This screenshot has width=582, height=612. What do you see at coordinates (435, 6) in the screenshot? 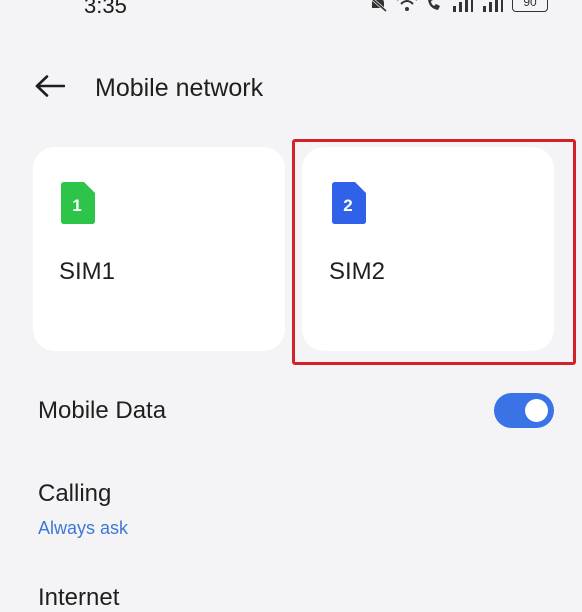
I see `volte-call-icon` at bounding box center [435, 6].